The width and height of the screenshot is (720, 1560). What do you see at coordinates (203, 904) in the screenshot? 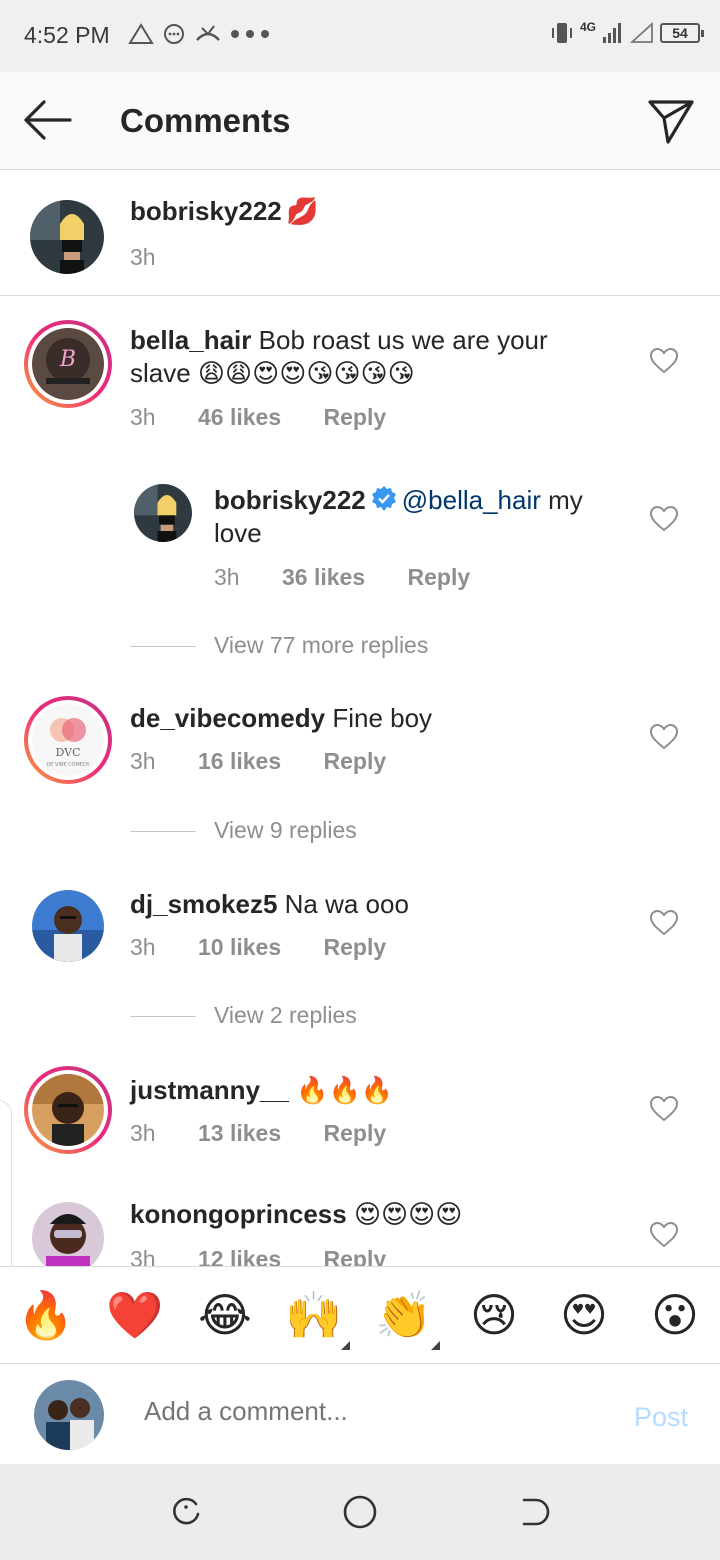
I see `comment-username: dj_smokez5` at bounding box center [203, 904].